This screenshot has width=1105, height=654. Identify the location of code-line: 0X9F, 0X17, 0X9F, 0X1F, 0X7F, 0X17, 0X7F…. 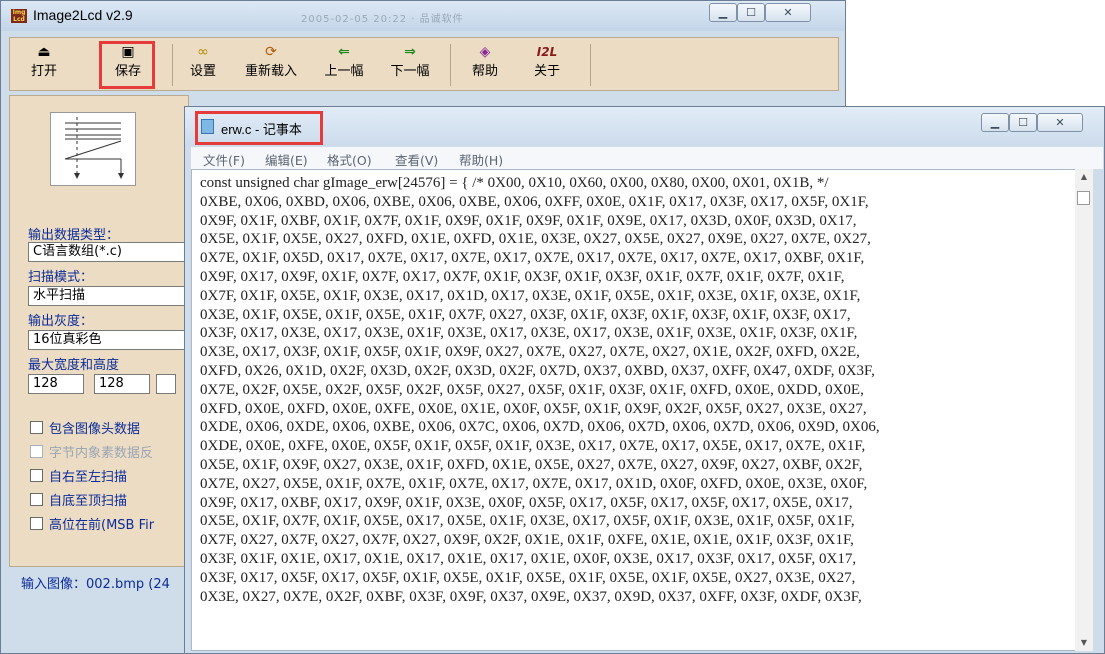
(522, 276).